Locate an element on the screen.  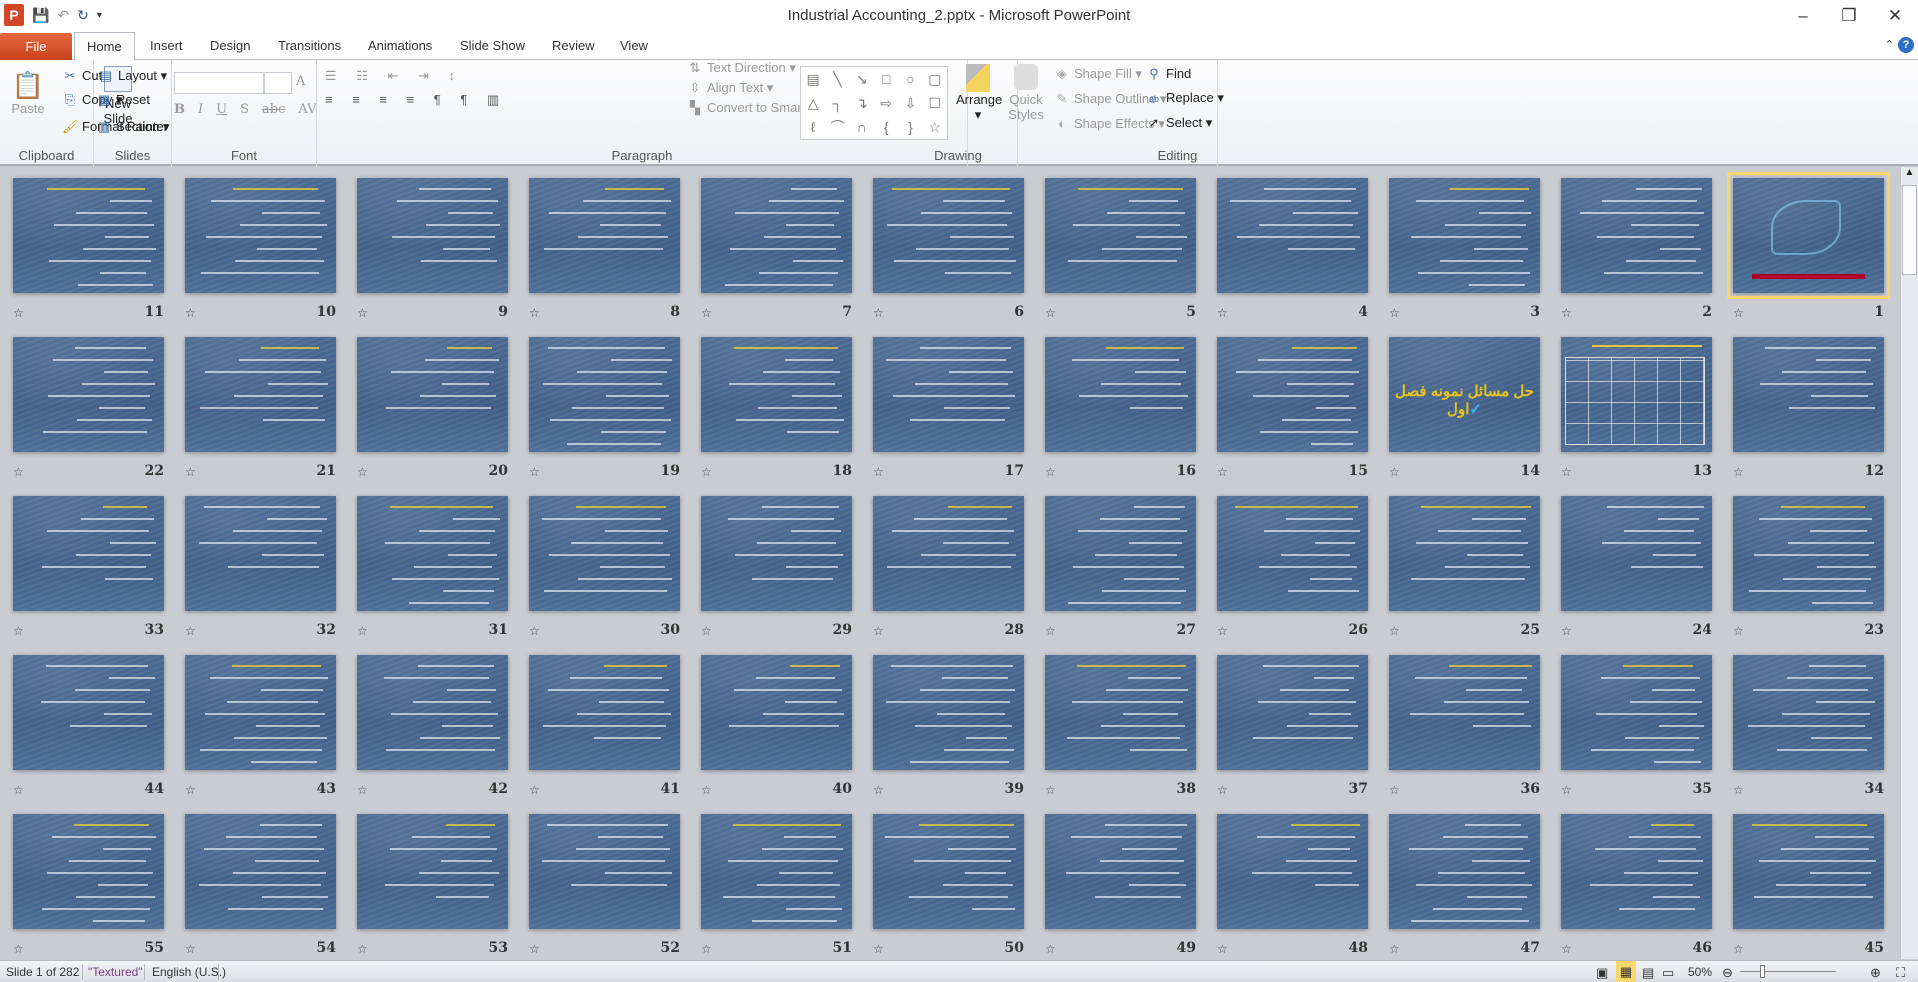
underline-button: U is located at coordinates (221, 109).